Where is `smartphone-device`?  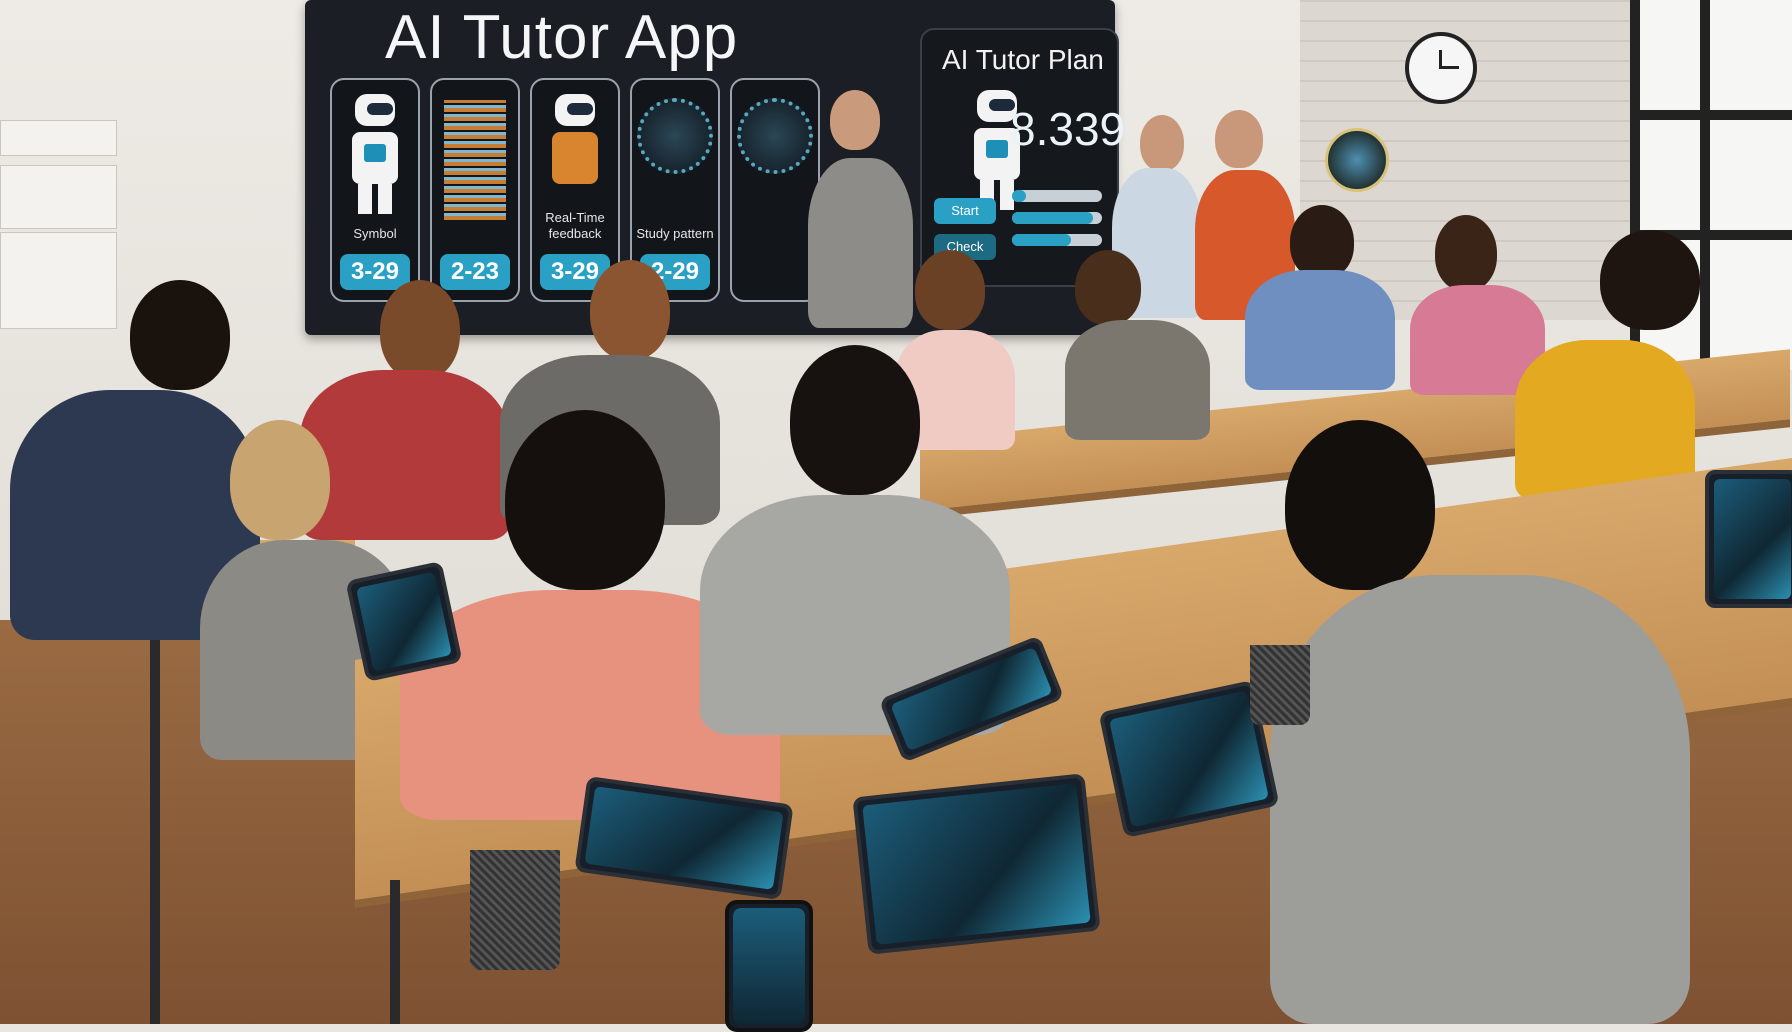
smartphone-device is located at coordinates (769, 966).